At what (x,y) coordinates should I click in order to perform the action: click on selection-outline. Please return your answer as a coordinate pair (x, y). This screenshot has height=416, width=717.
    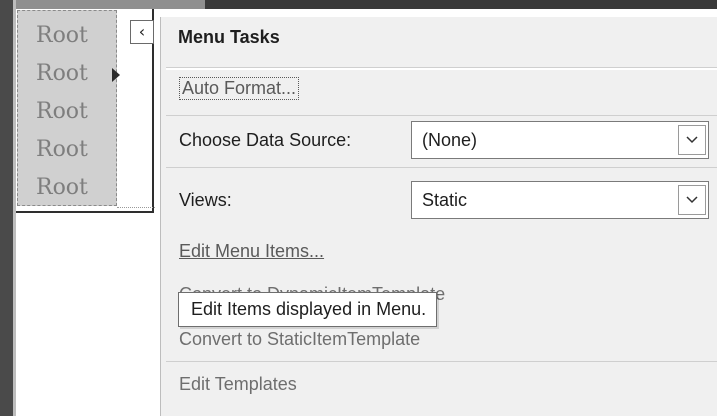
    Looking at the image, I should click on (137, 207).